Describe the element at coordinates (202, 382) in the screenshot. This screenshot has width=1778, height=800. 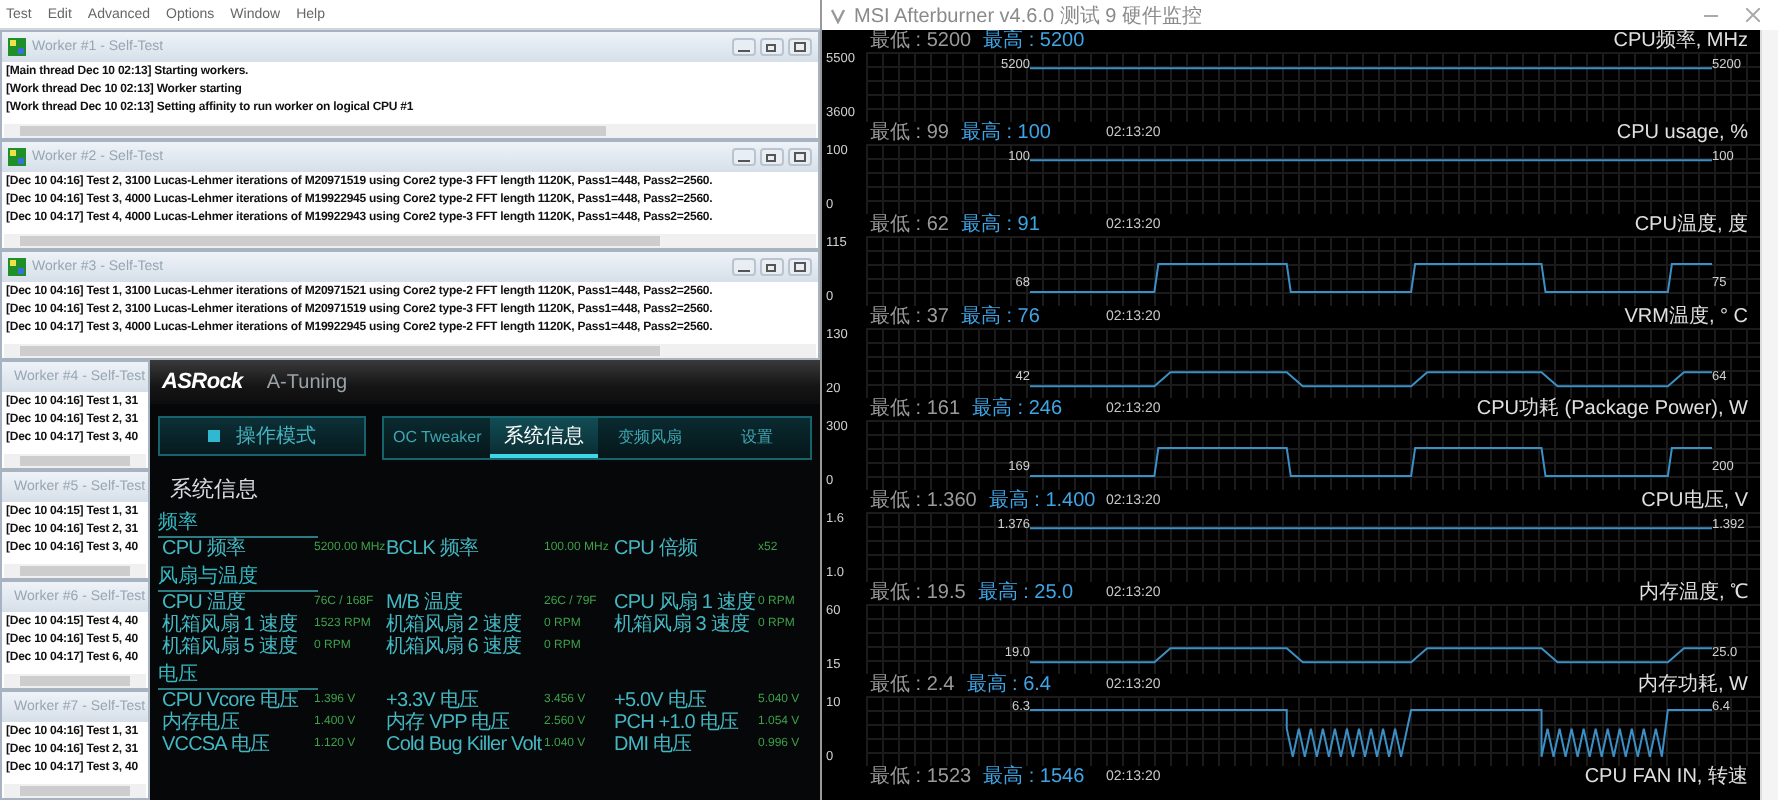
I see `brand-logo: ASRock` at that location.